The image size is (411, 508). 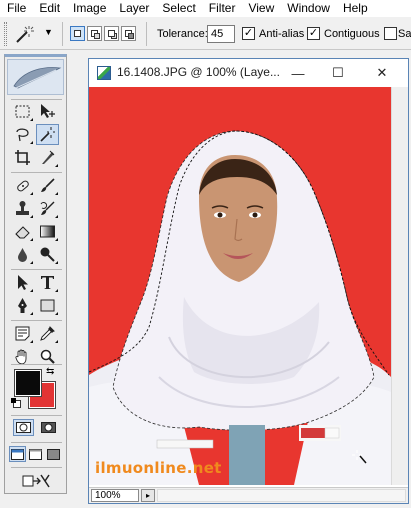 I want to click on pen-icon, so click(x=22, y=305).